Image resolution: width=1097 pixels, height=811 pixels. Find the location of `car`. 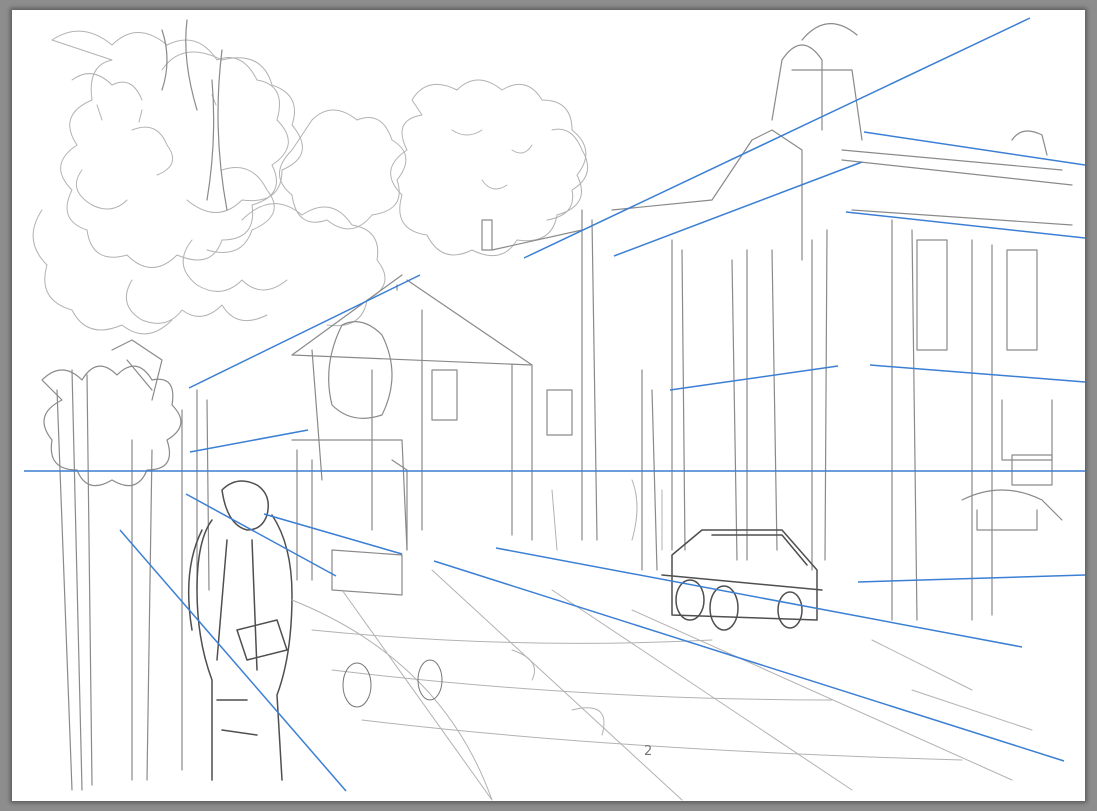

car is located at coordinates (742, 580).